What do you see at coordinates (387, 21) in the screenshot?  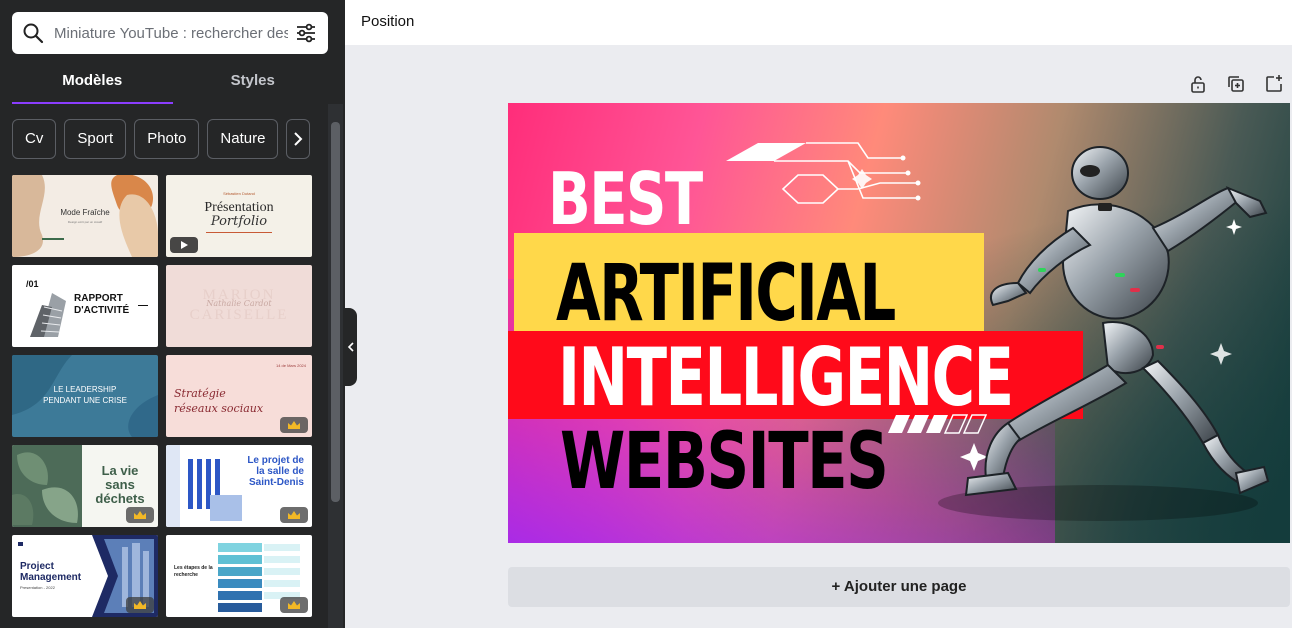 I see `position-button: Position` at bounding box center [387, 21].